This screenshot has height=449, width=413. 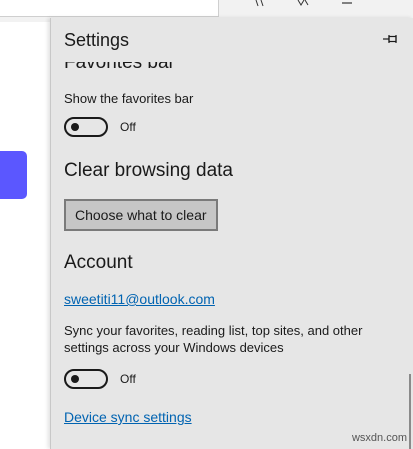 I want to click on notes-icon, so click(x=348, y=4).